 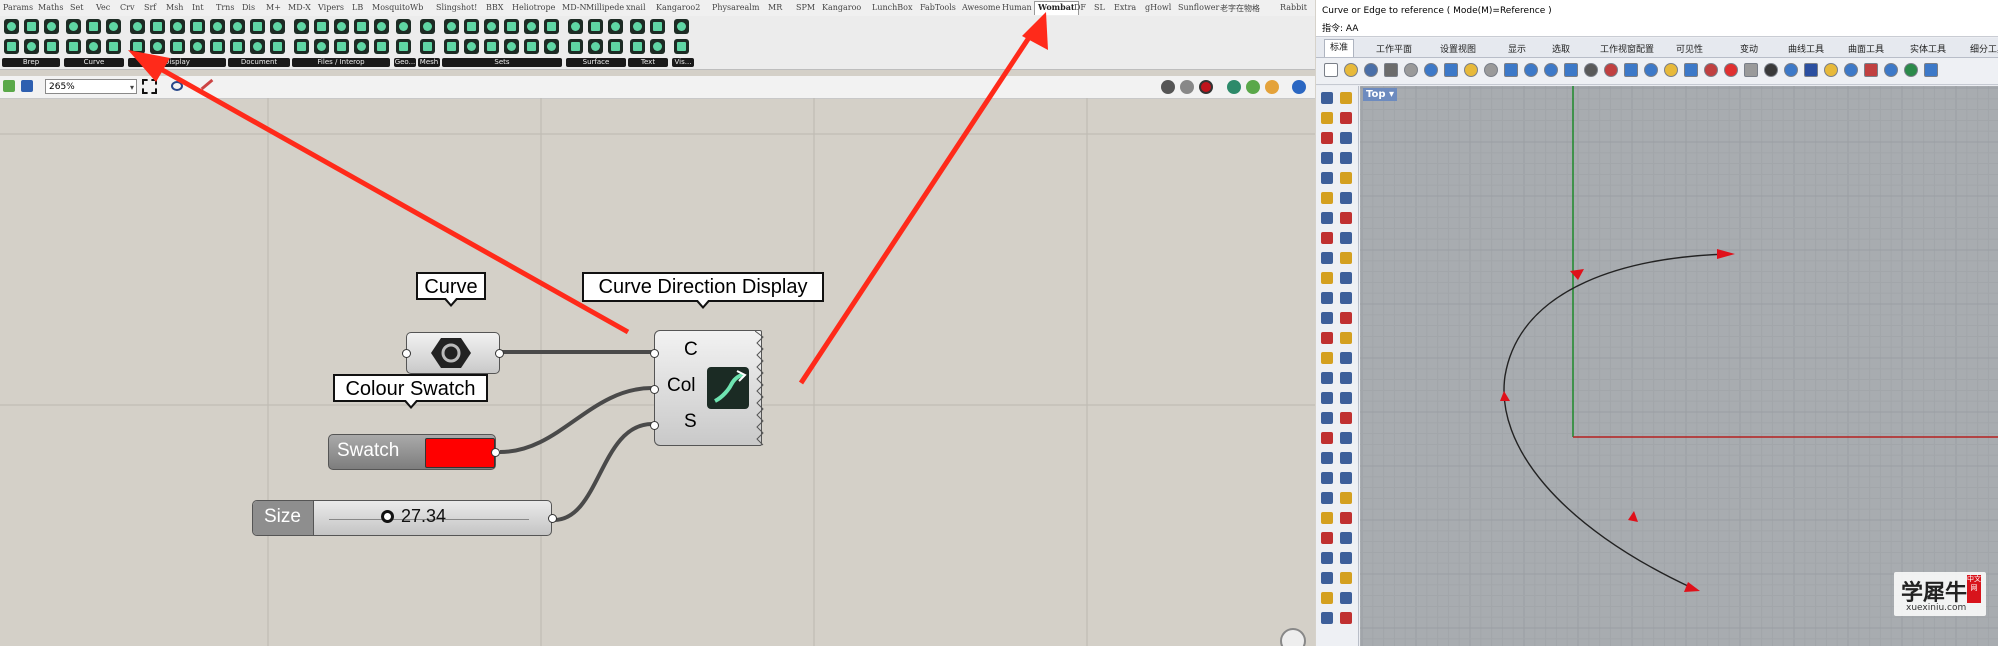 What do you see at coordinates (1206, 87) in the screenshot?
I see `shaded-preview-icon` at bounding box center [1206, 87].